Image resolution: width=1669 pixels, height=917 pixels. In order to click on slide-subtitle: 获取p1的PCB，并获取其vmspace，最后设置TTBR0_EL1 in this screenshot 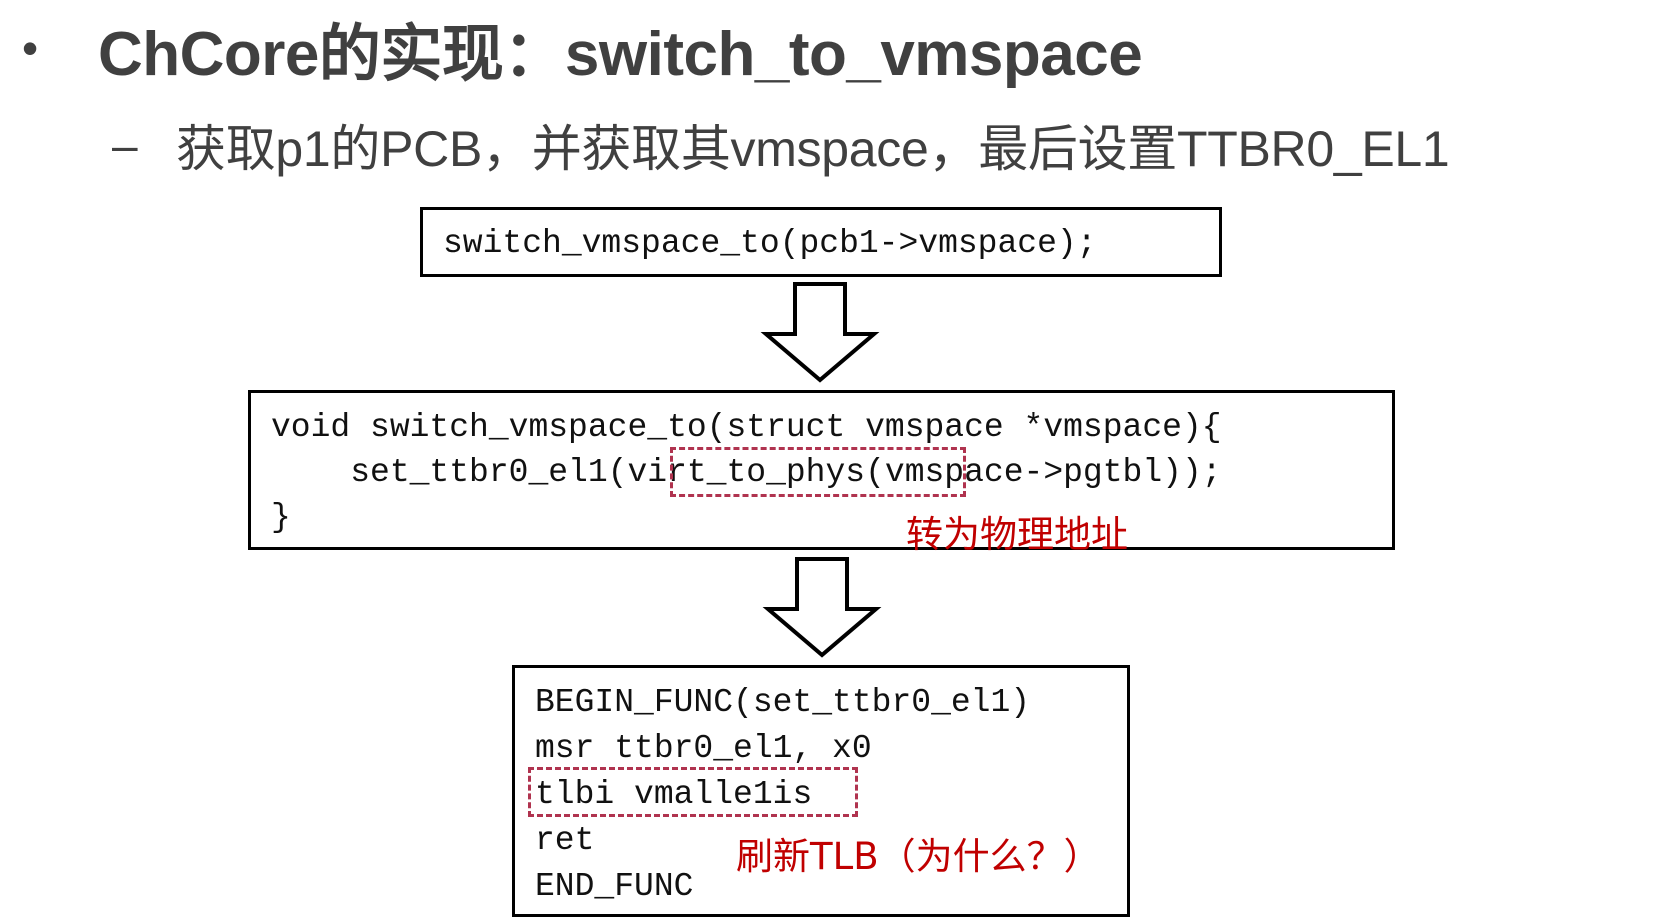, I will do `click(813, 149)`.